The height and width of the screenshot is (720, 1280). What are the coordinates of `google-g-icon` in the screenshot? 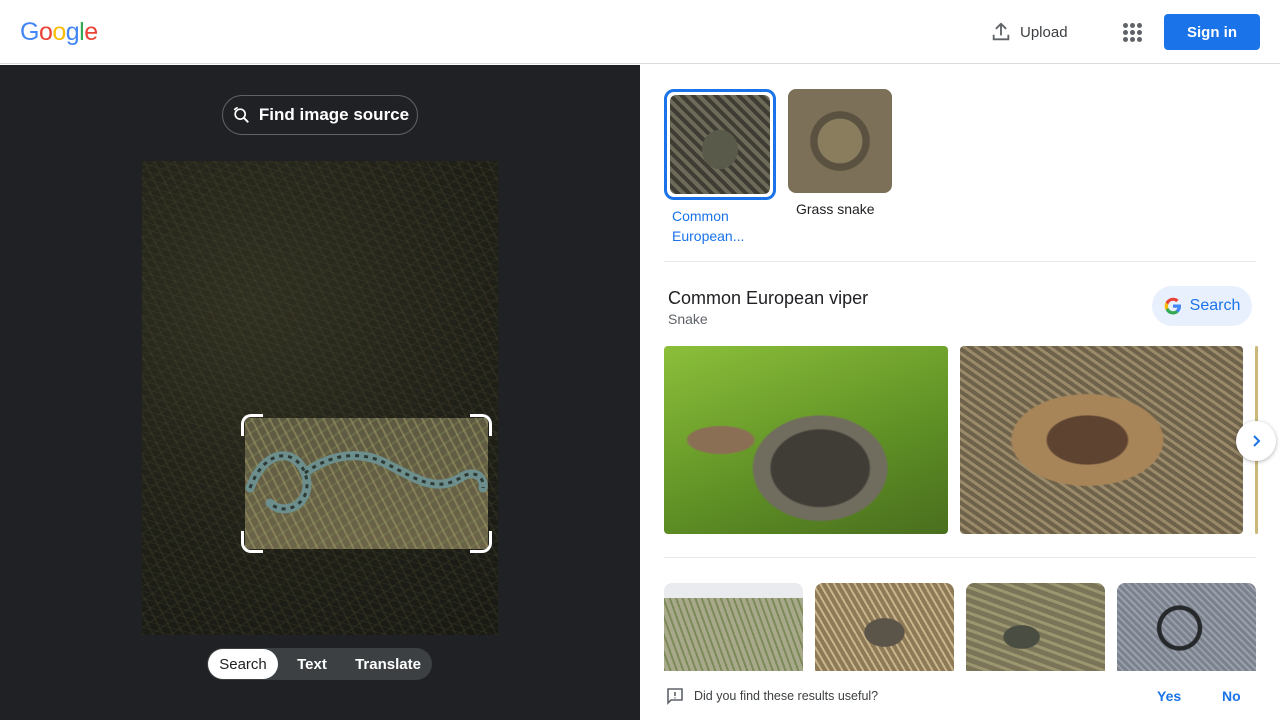 It's located at (1172, 306).